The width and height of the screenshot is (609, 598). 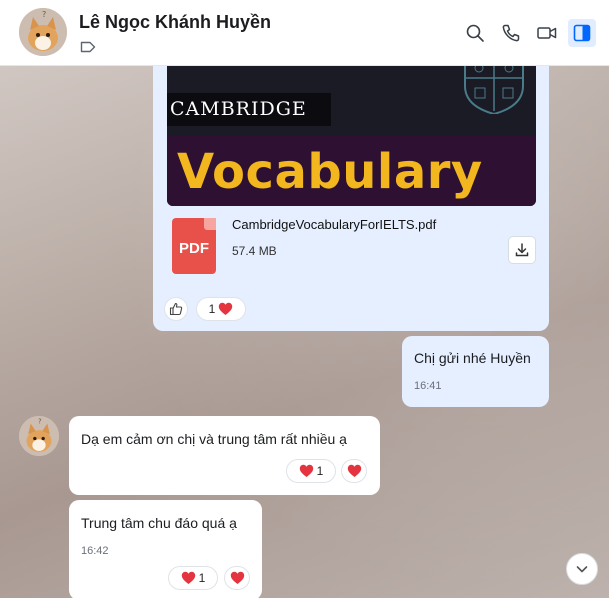 What do you see at coordinates (238, 109) in the screenshot?
I see `banner-publisher-text: CAMBRIDGE` at bounding box center [238, 109].